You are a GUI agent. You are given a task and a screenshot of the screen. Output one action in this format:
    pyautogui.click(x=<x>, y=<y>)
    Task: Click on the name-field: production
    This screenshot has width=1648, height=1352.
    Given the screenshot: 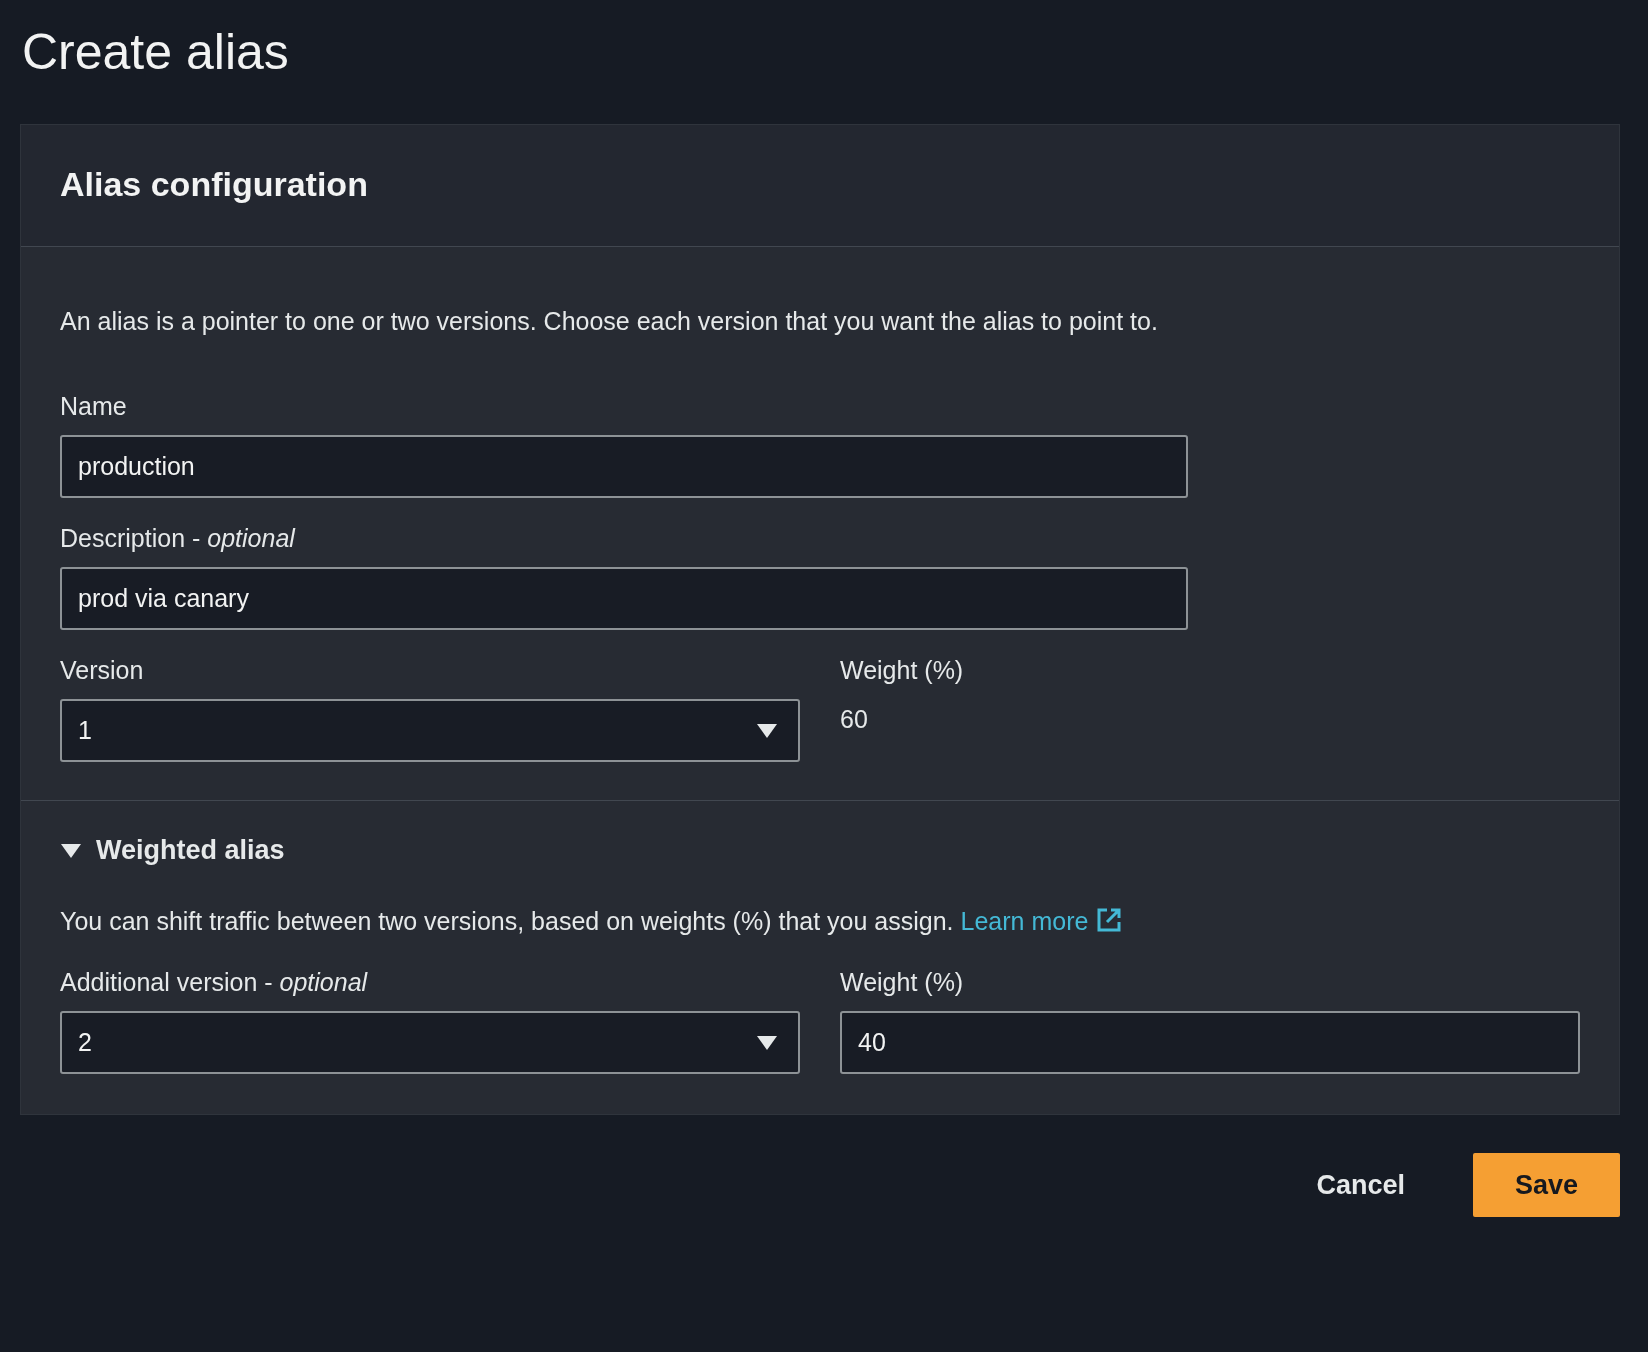 What is the action you would take?
    pyautogui.click(x=624, y=466)
    